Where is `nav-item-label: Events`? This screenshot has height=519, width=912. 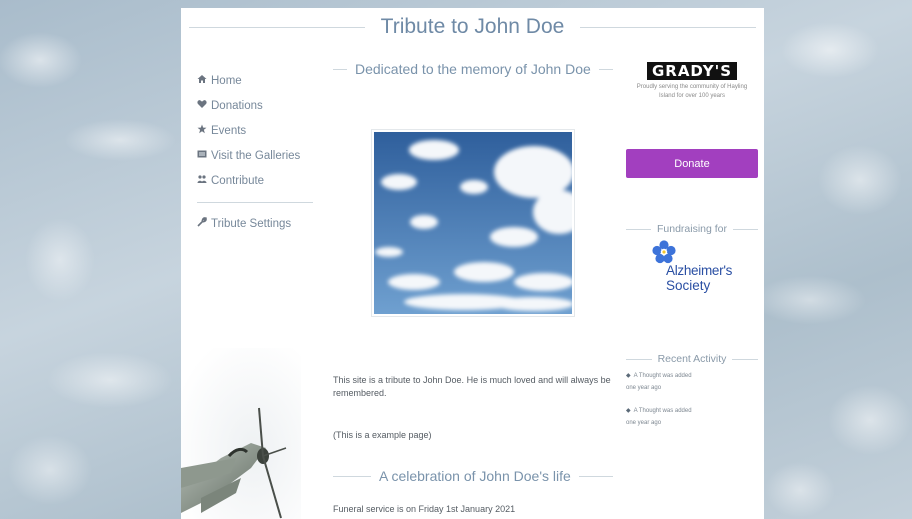 nav-item-label: Events is located at coordinates (229, 130).